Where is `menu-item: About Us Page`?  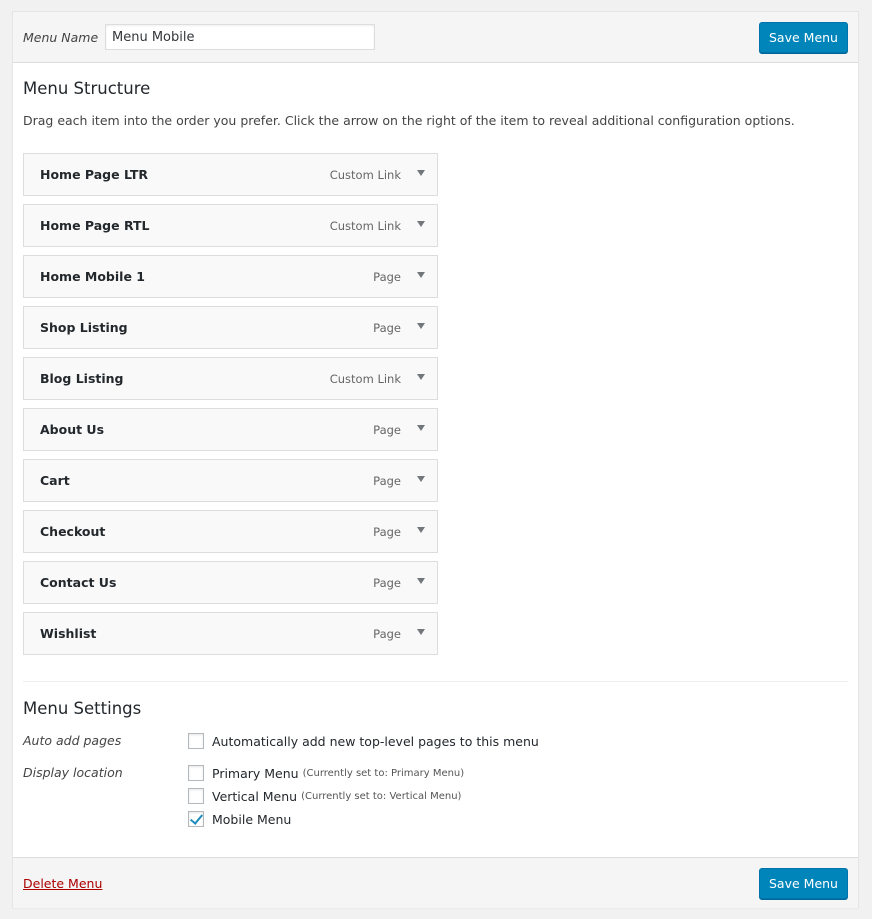
menu-item: About Us Page is located at coordinates (230, 429).